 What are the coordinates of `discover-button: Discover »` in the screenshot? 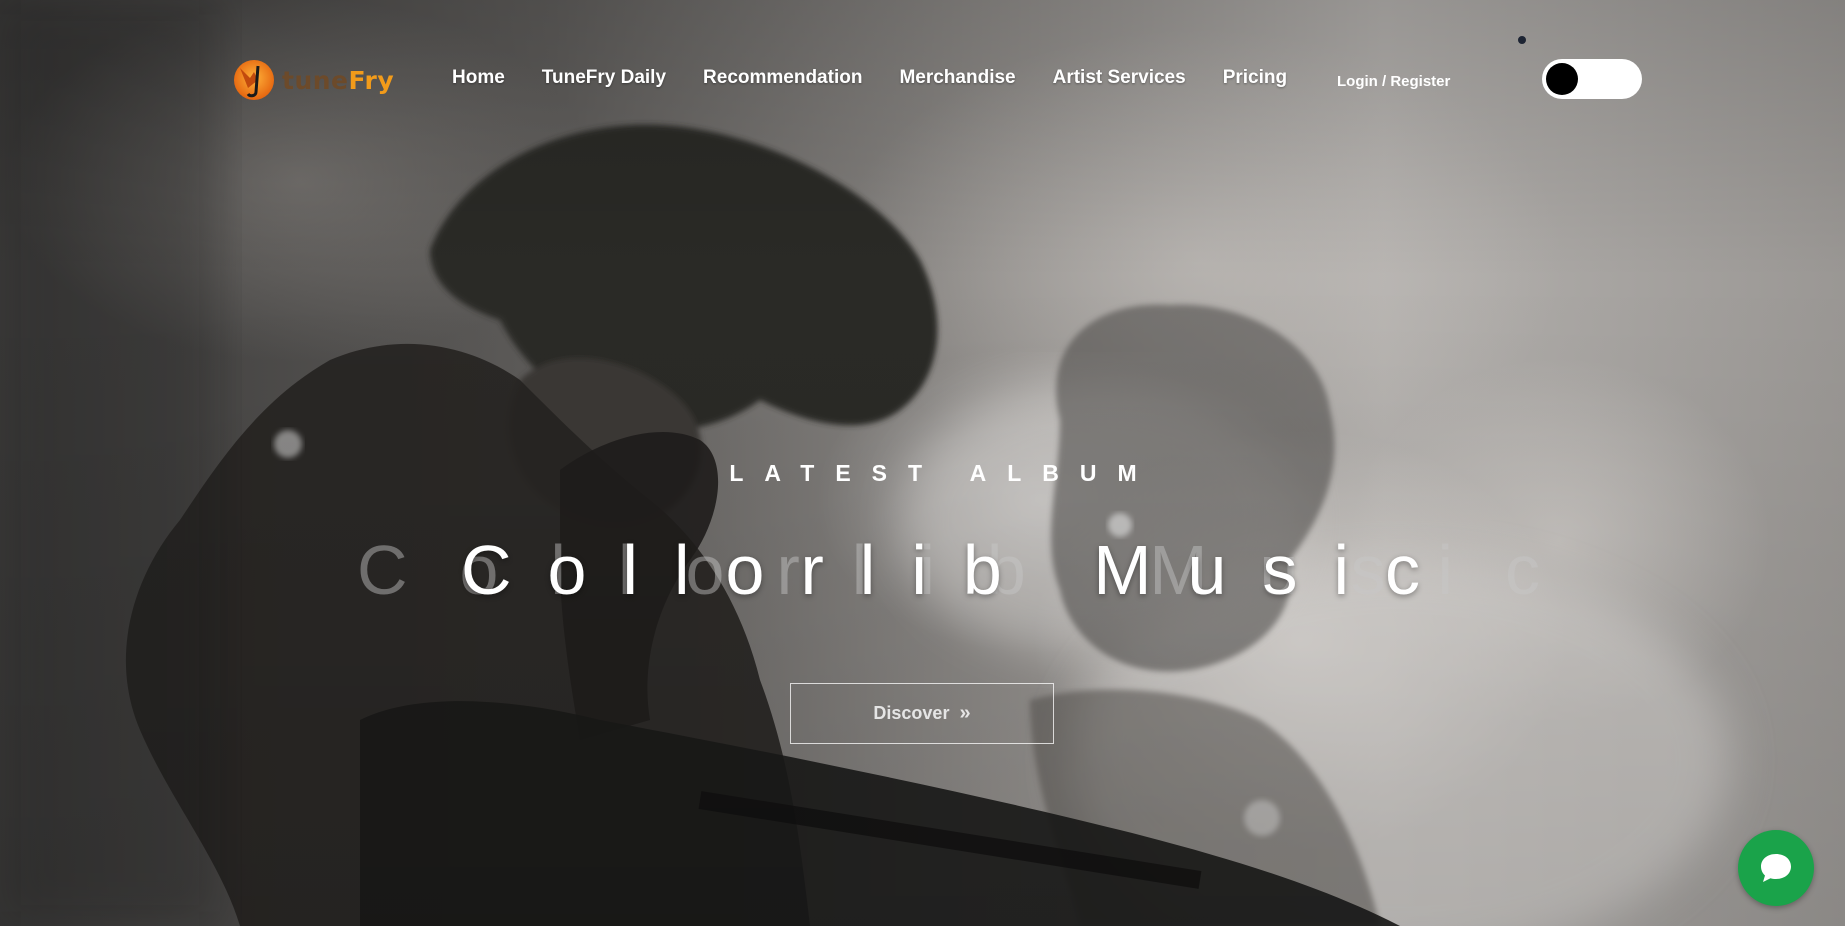 It's located at (922, 713).